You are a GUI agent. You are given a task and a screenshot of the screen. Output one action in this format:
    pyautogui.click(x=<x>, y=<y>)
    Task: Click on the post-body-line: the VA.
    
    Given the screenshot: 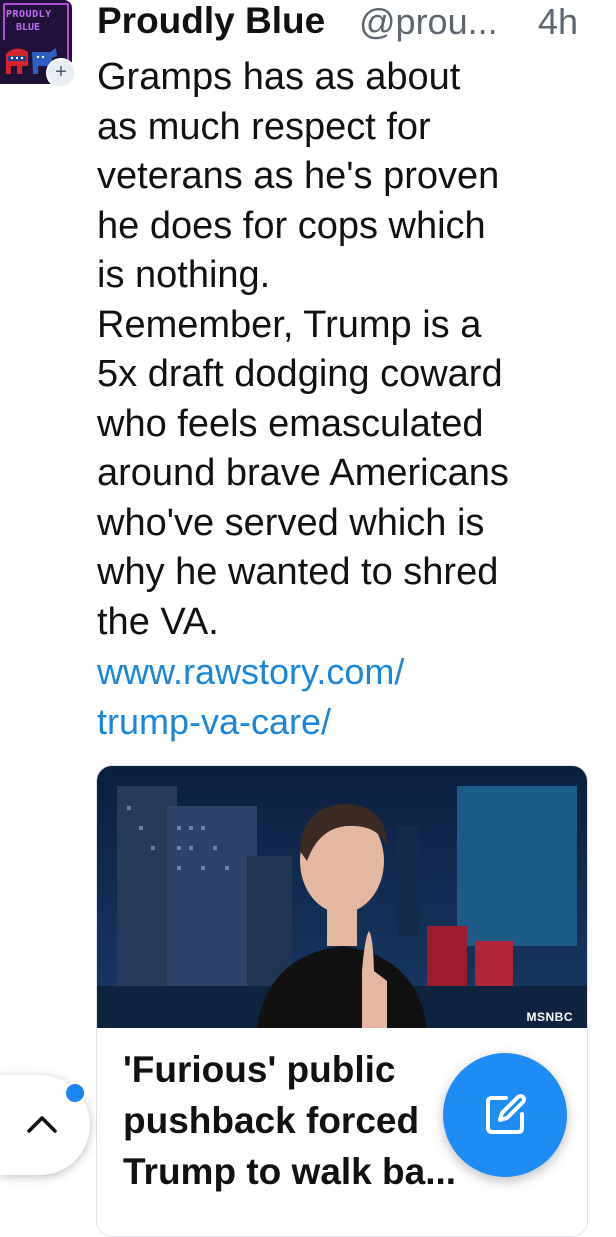 What is the action you would take?
    pyautogui.click(x=158, y=621)
    